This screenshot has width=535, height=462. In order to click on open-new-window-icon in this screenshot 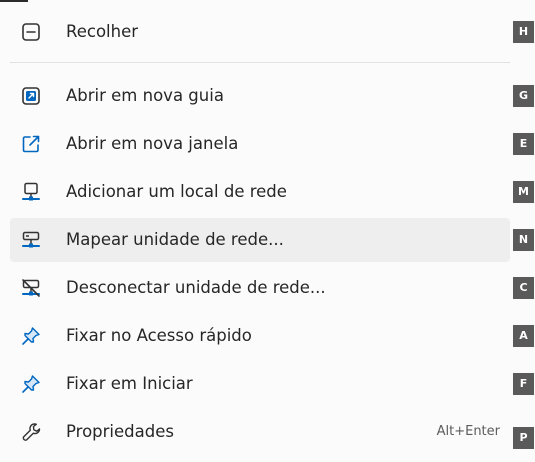, I will do `click(31, 144)`.